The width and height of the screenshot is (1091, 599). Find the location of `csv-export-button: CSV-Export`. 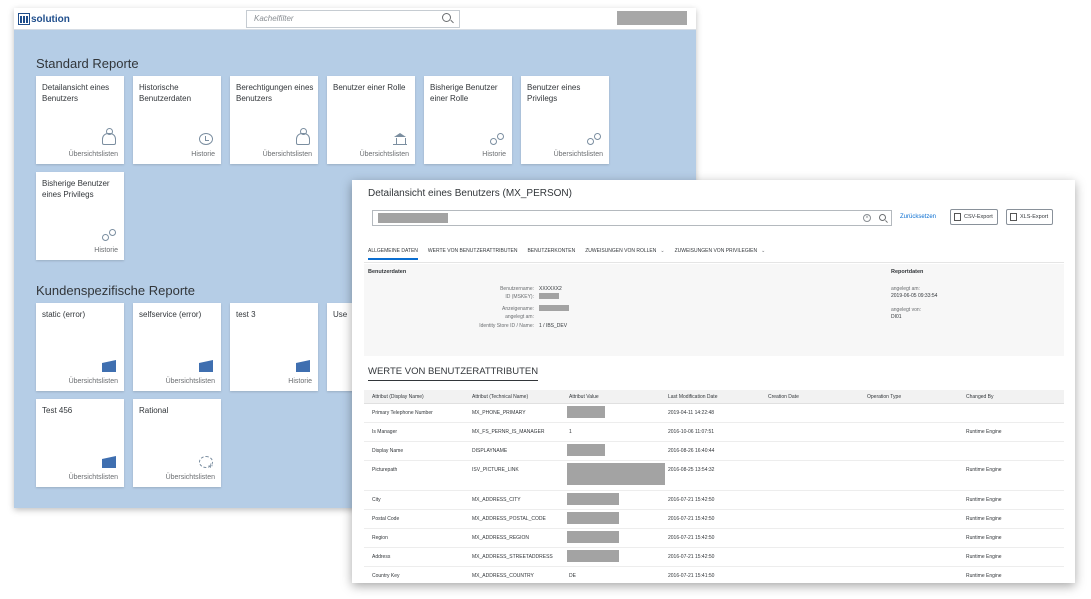

csv-export-button: CSV-Export is located at coordinates (974, 217).